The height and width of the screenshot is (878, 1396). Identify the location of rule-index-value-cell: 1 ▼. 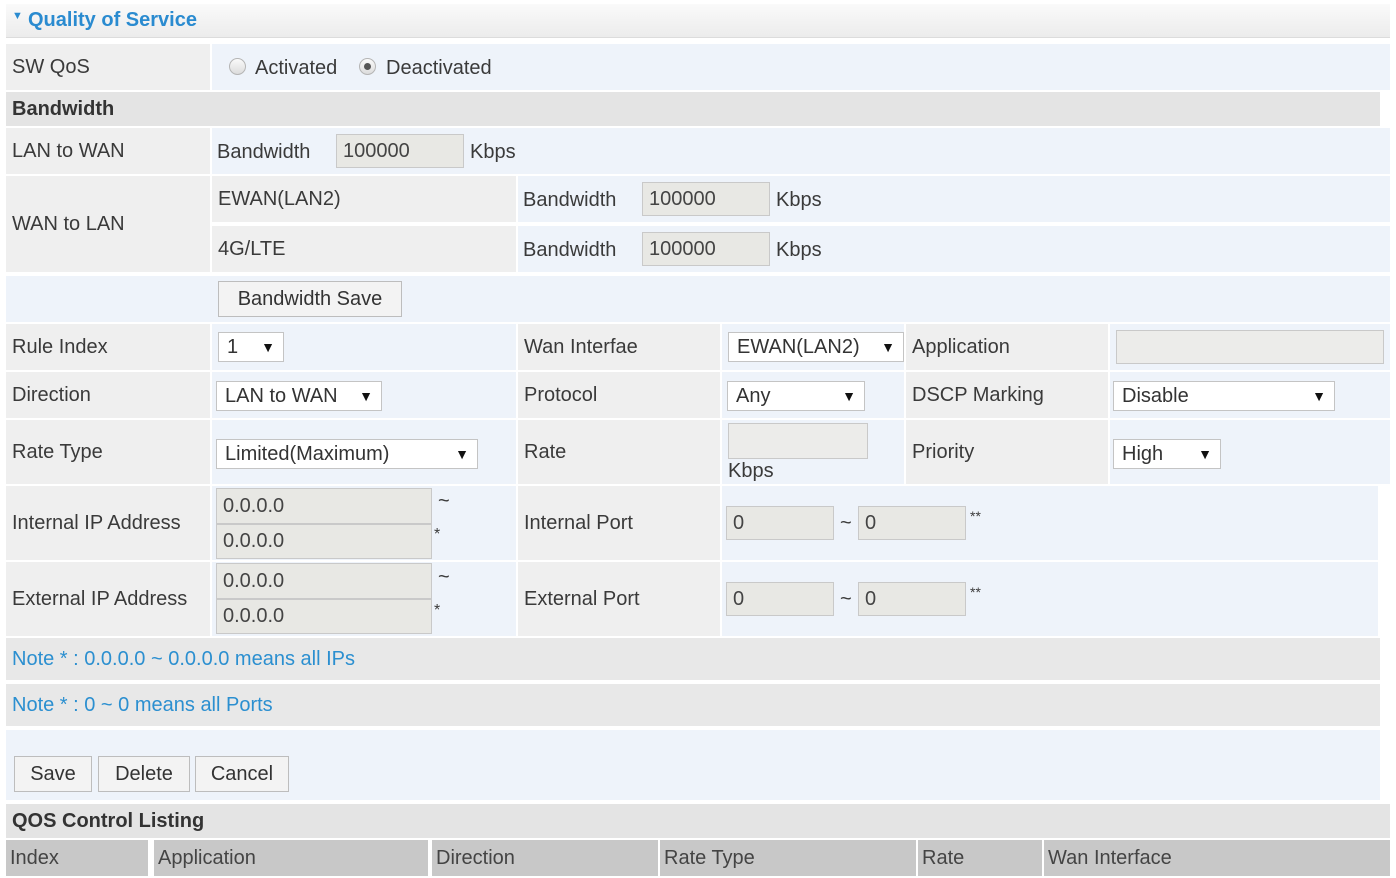
(364, 347).